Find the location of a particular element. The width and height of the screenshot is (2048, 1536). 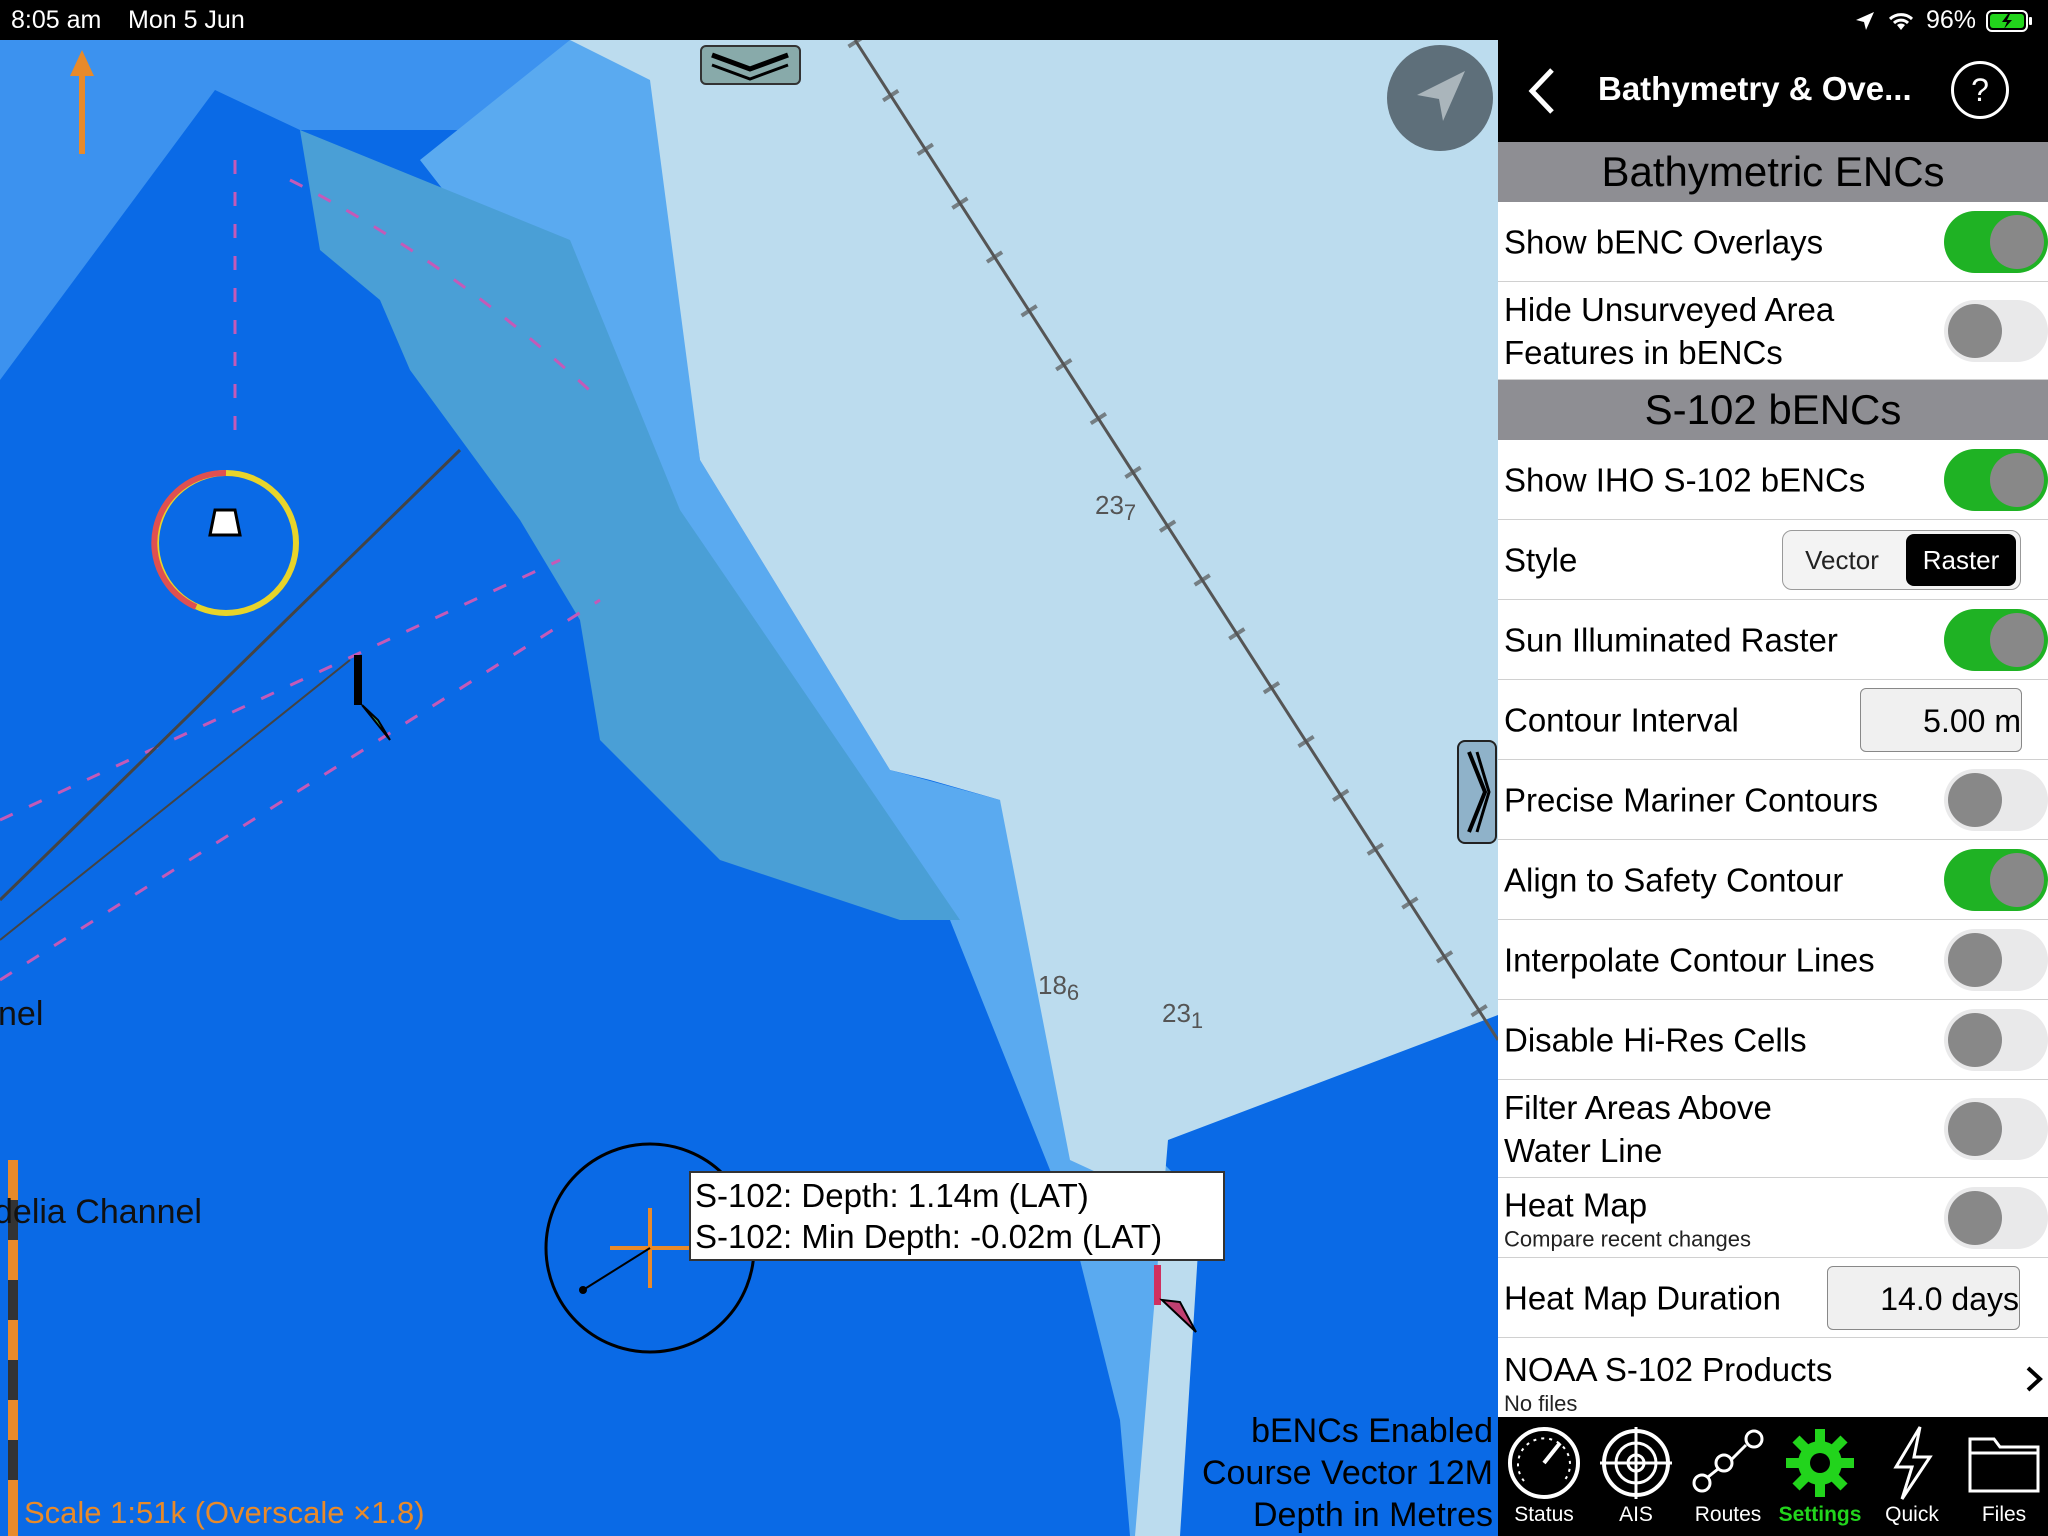

row-hide-unsurveyed: Hide Unsurveyed Area Features in bENCs is located at coordinates (1773, 331).